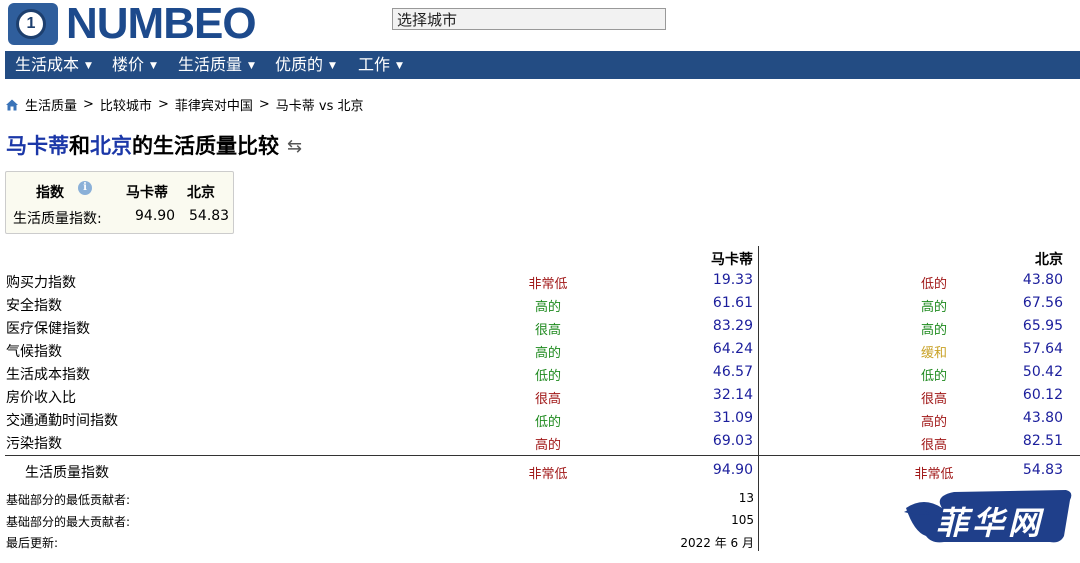 This screenshot has height=563, width=1080. What do you see at coordinates (62, 421) in the screenshot?
I see `row-label: 交通通勤时间指数` at bounding box center [62, 421].